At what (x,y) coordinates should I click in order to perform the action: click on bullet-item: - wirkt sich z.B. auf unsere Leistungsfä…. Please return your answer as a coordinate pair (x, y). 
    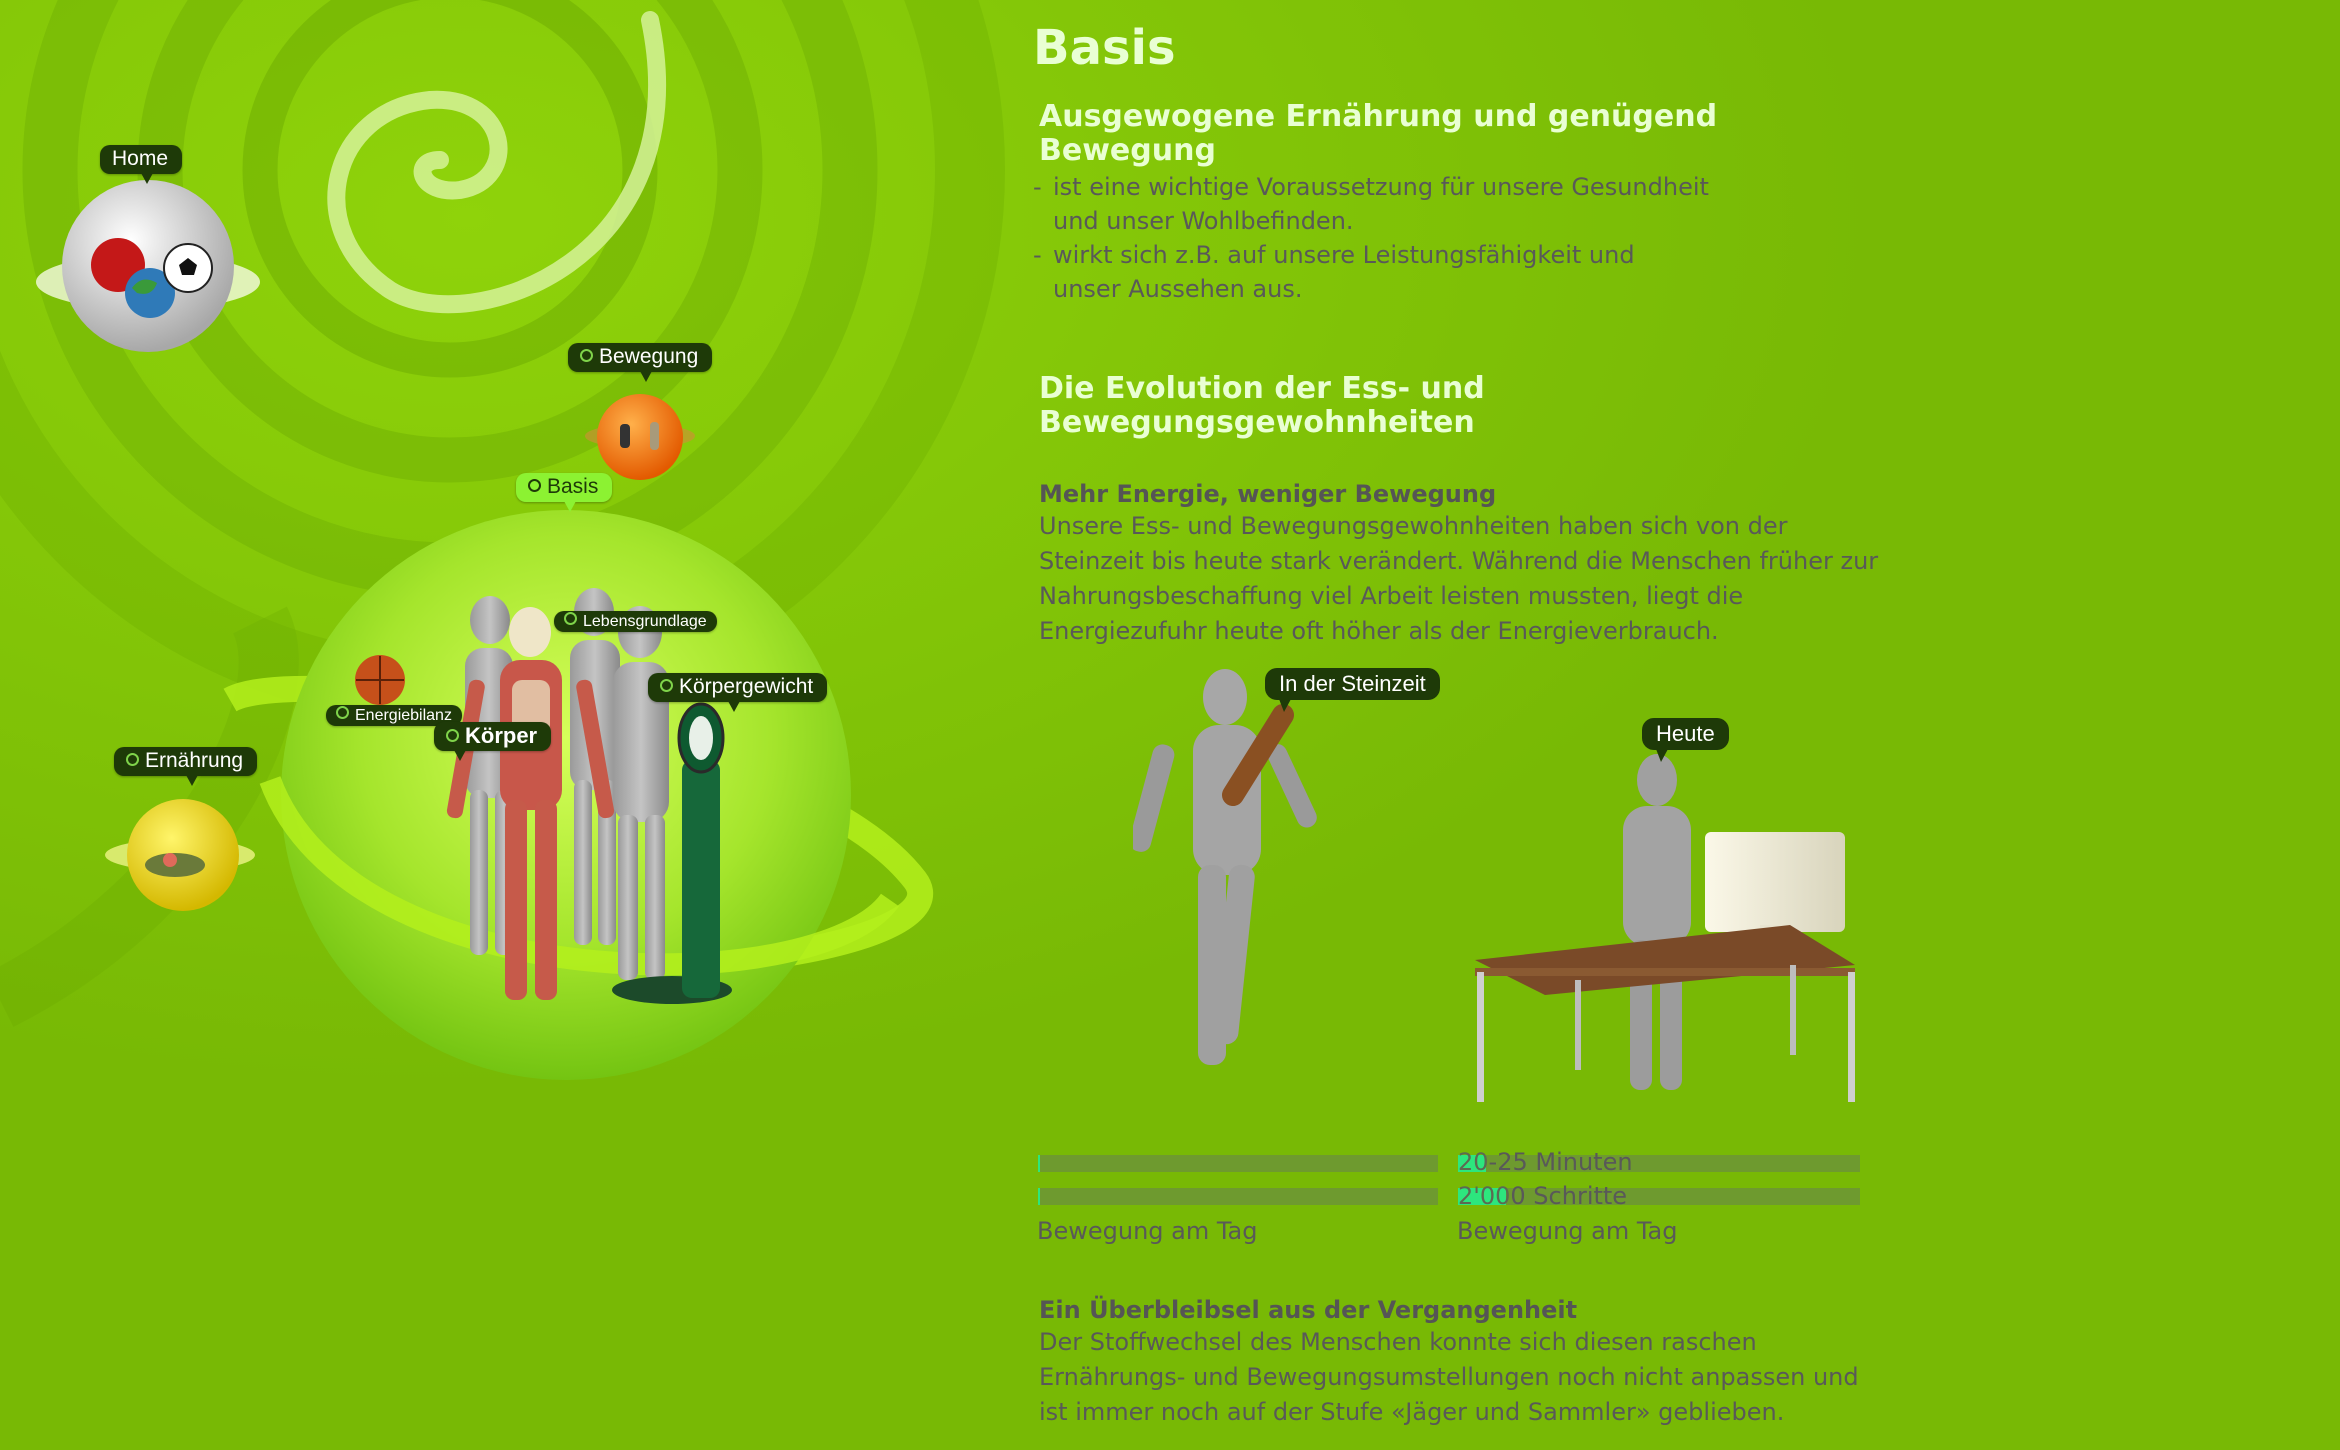
    Looking at the image, I should click on (1353, 272).